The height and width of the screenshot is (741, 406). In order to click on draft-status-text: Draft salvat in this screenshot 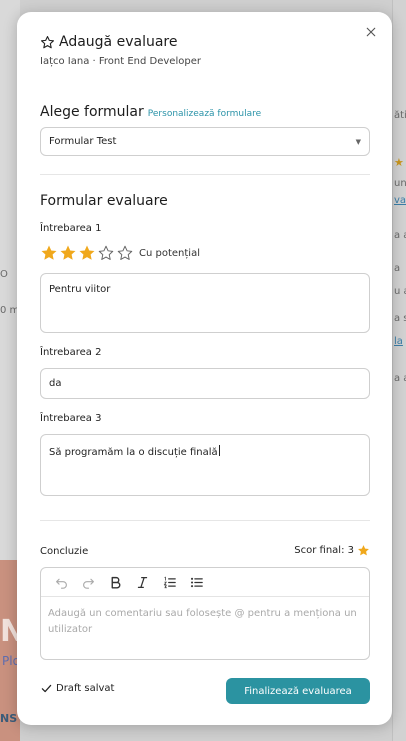, I will do `click(85, 688)`.